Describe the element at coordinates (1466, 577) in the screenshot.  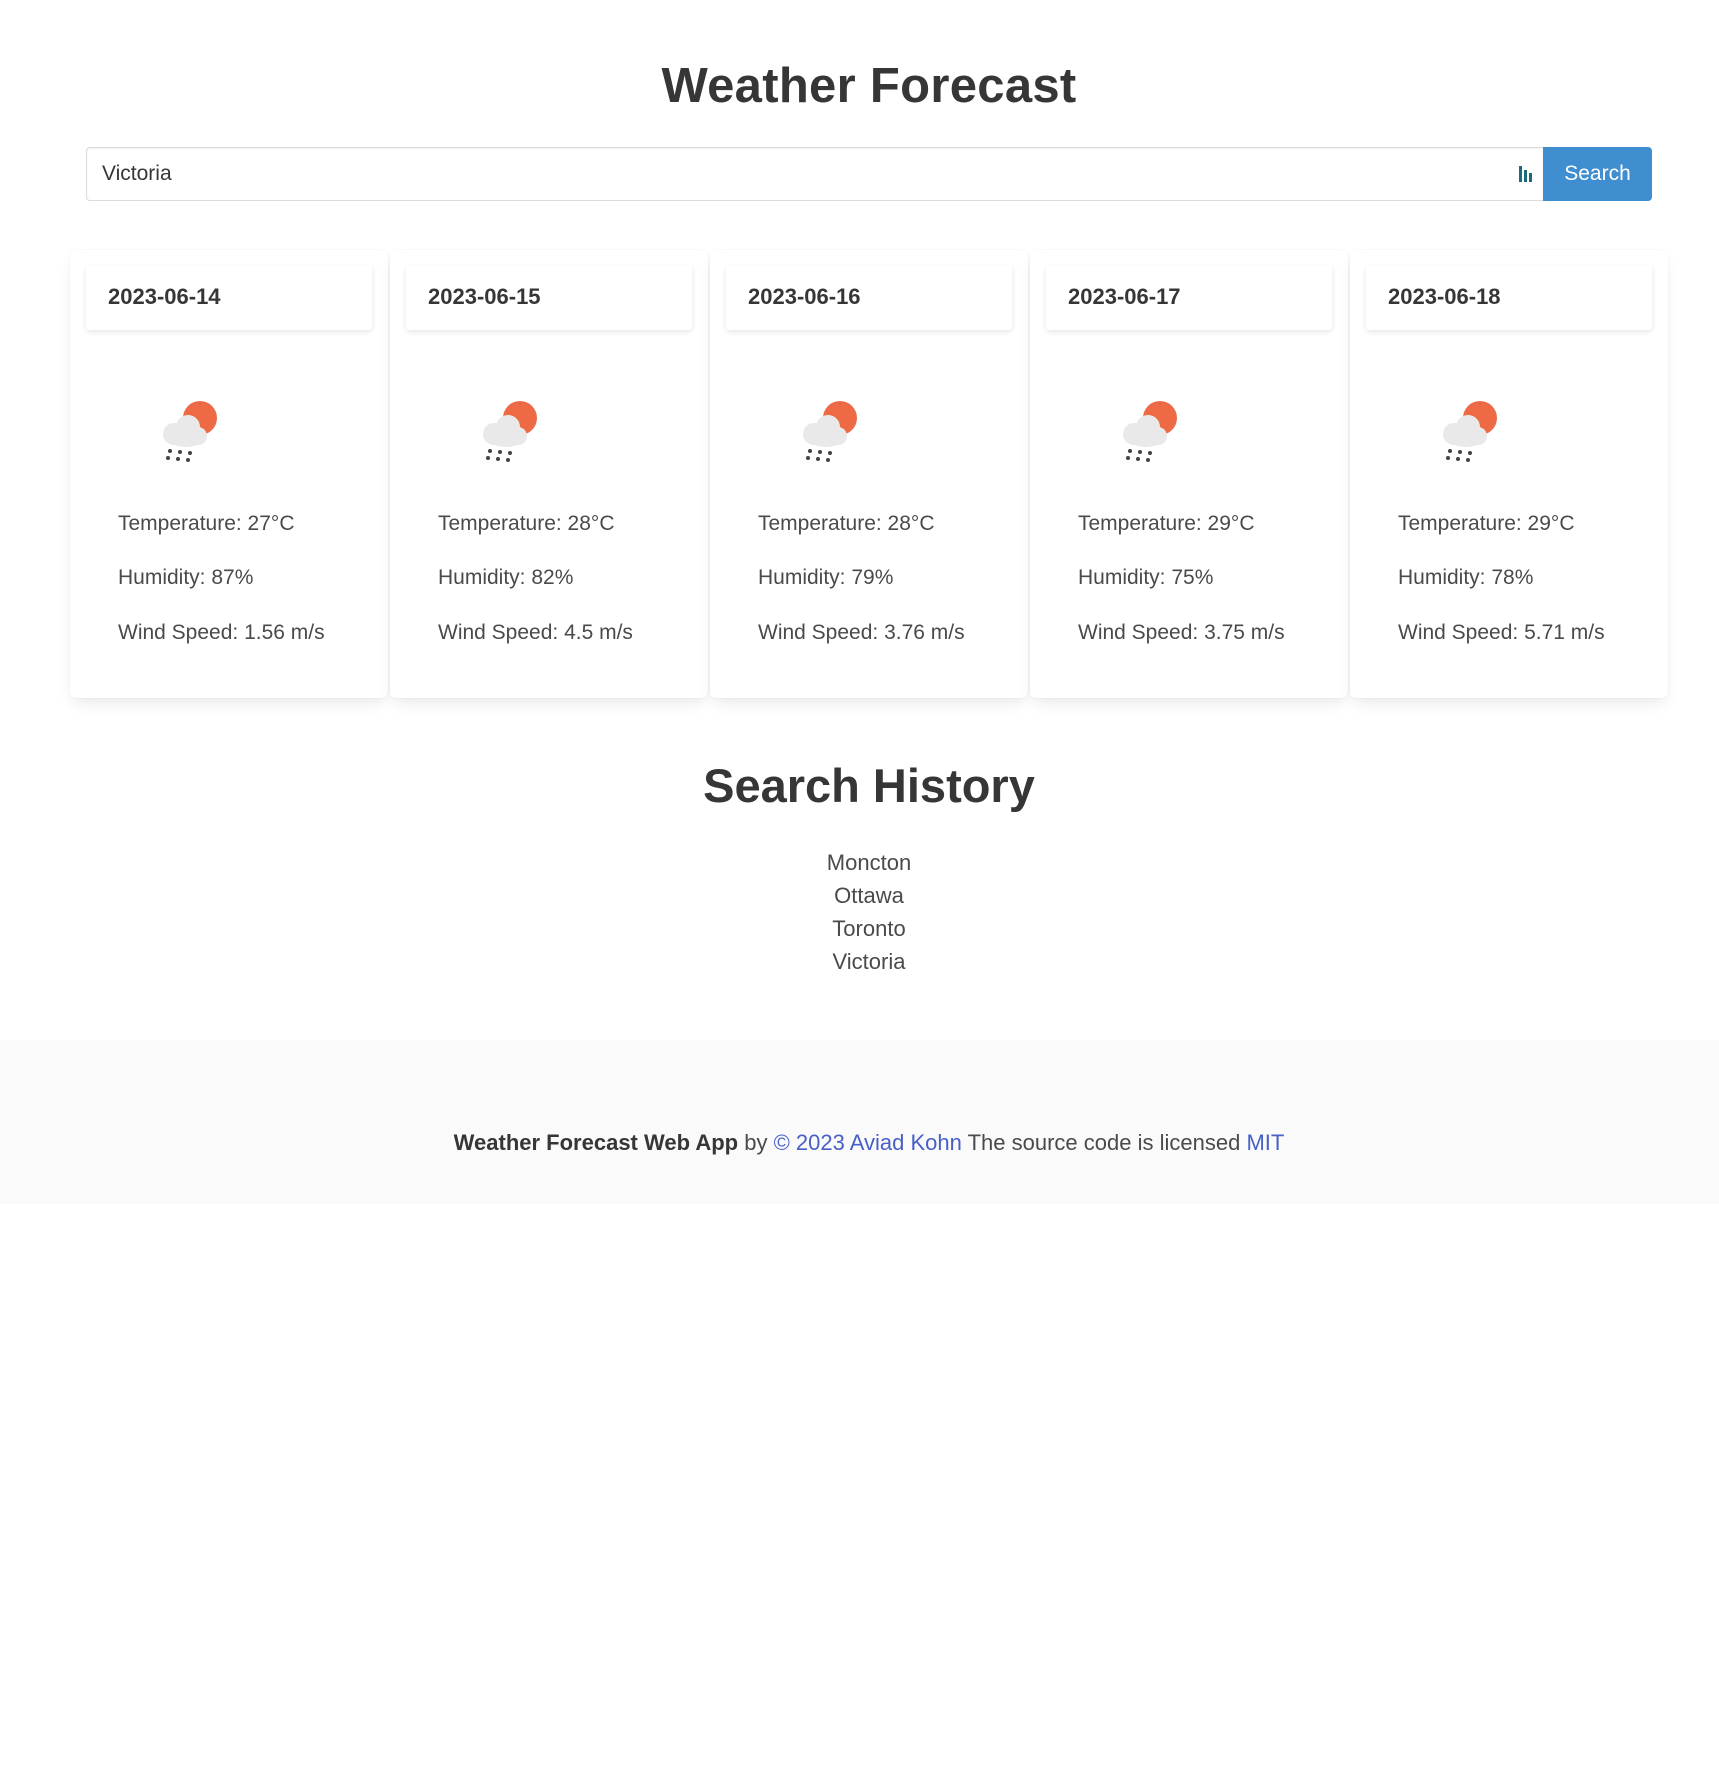
I see `humidity-label: Humidity: 78%` at that location.